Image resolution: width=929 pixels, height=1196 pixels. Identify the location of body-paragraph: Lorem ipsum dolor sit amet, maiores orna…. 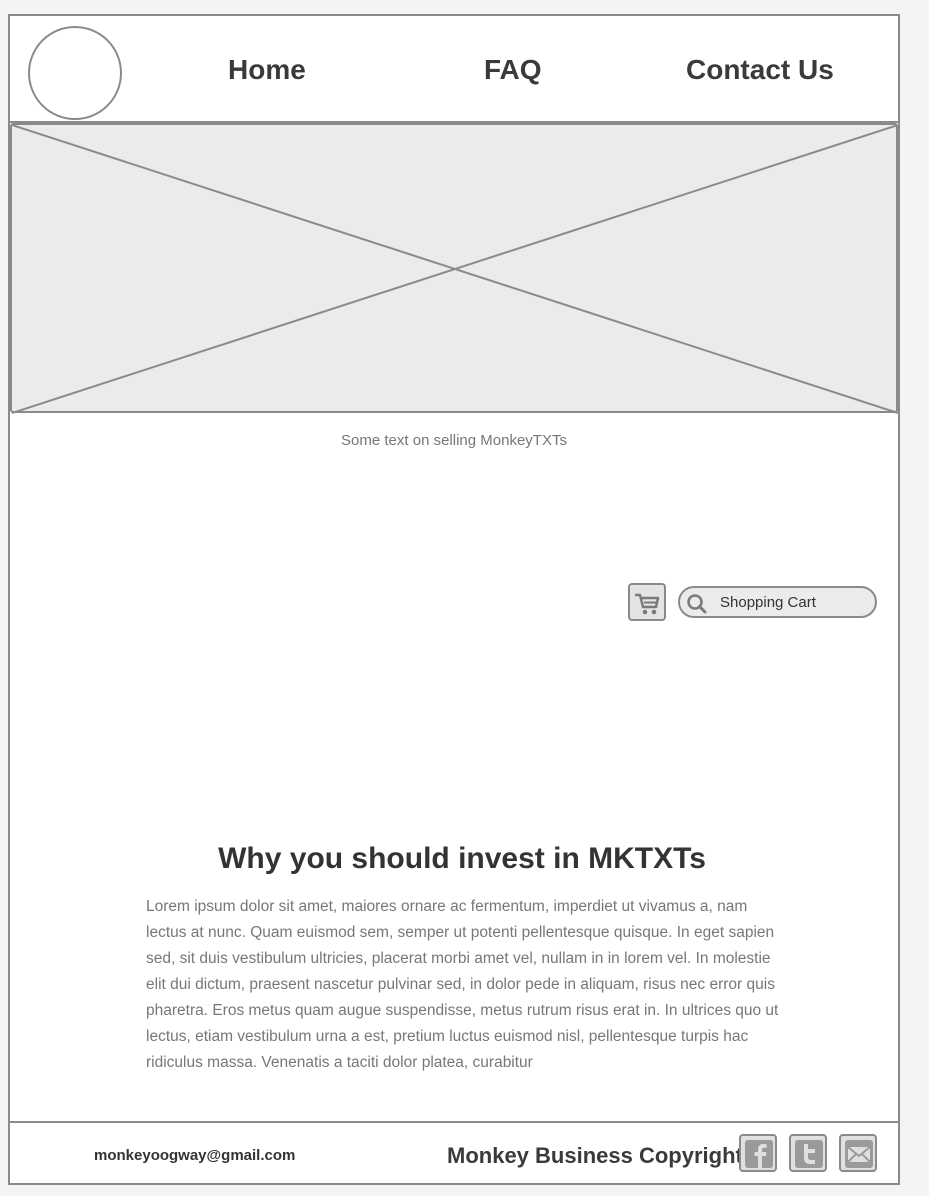
(462, 984).